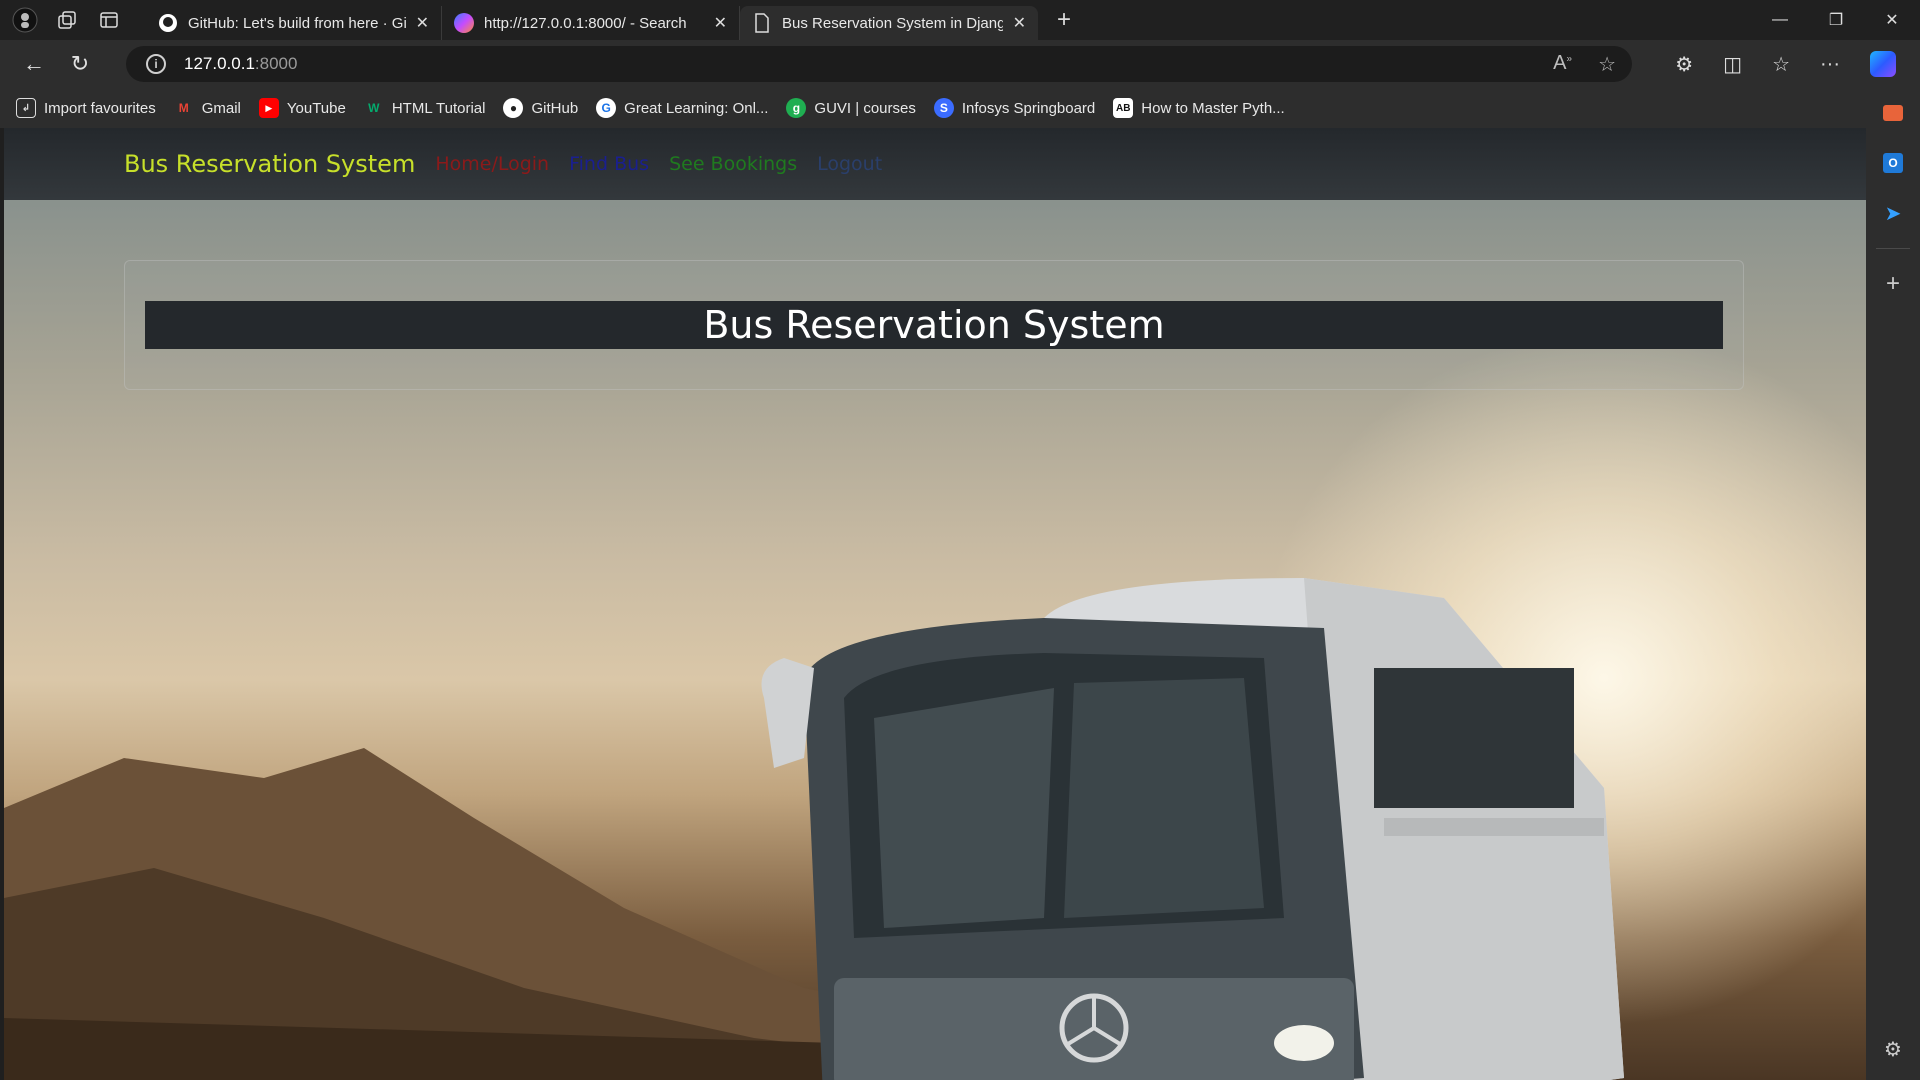 Image resolution: width=1920 pixels, height=1080 pixels. I want to click on tab-github: GitHub: Let's build from here · Gi ✕, so click(294, 23).